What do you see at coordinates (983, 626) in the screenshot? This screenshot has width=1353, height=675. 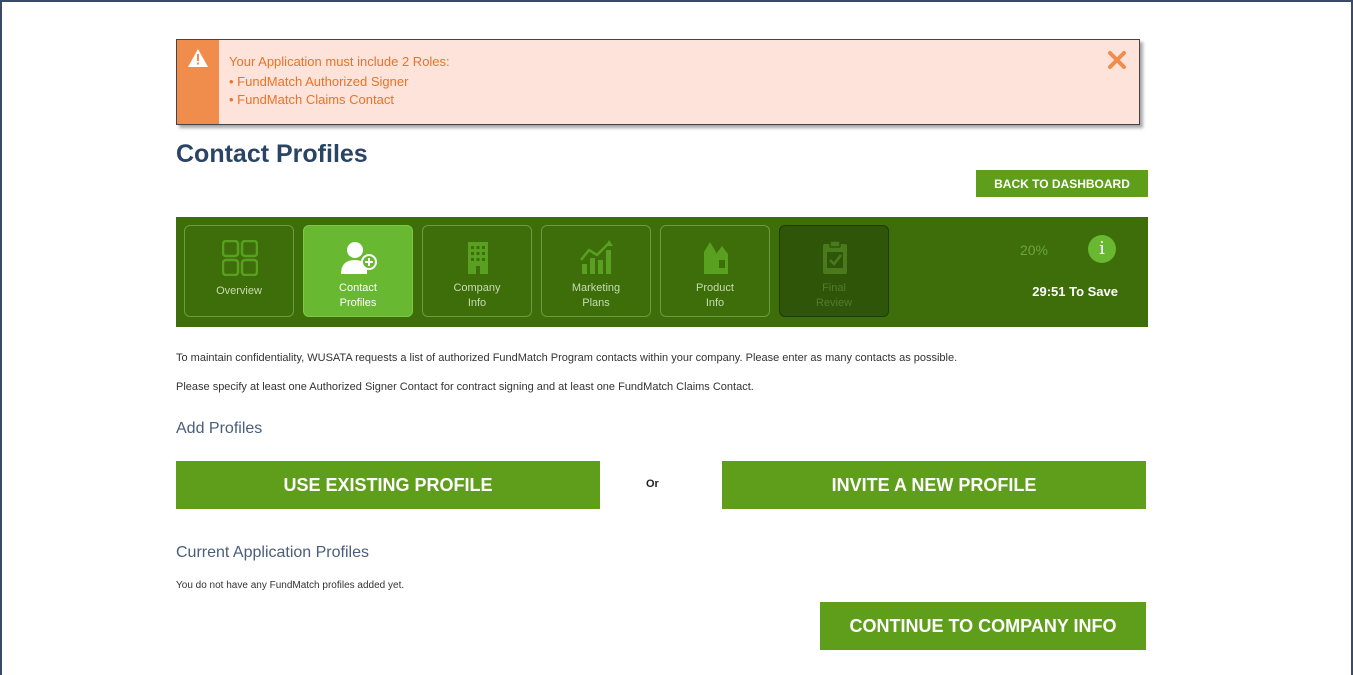 I see `continue-to-company-info-button: CONTINUE TO COMPANY INFO` at bounding box center [983, 626].